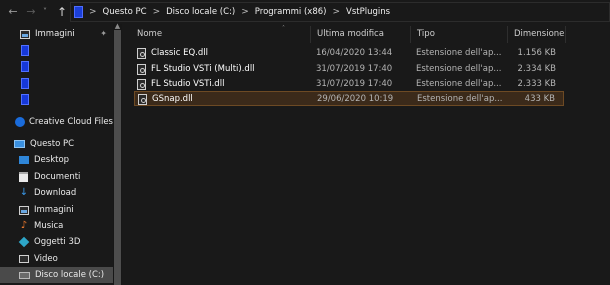  I want to click on nav-item-label: Oggetti 3D, so click(57, 242).